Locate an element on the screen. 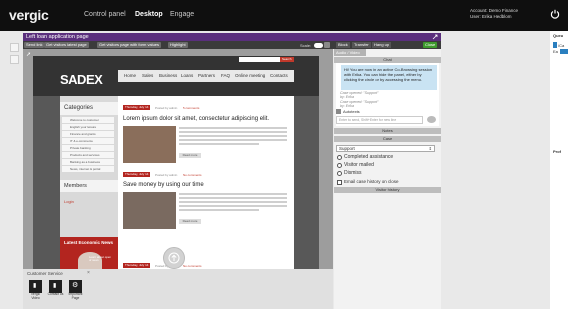 The height and width of the screenshot is (309, 568). get-latest-page-button: Get visitors latest page is located at coordinates (66, 45).